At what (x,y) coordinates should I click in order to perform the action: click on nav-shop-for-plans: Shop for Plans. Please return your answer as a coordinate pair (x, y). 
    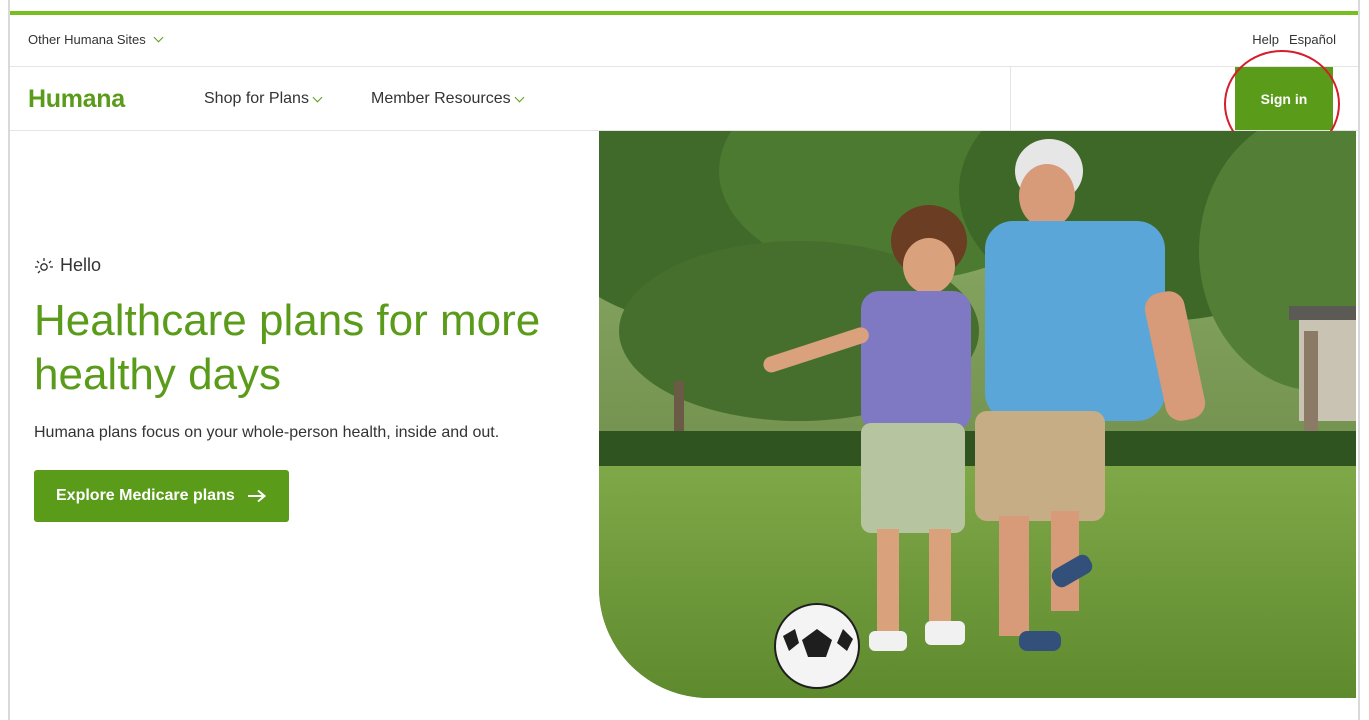
    Looking at the image, I should click on (263, 99).